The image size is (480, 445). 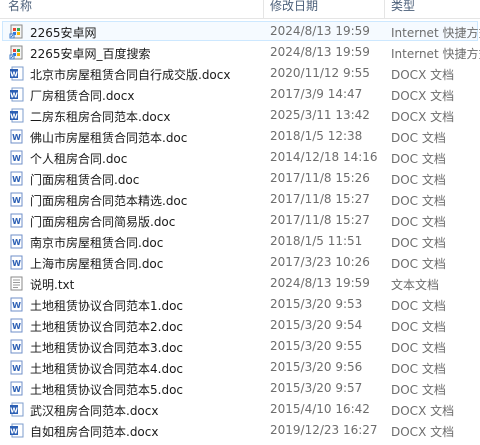 I want to click on file-modified-date: 2018/1/5 12:38, so click(x=316, y=136).